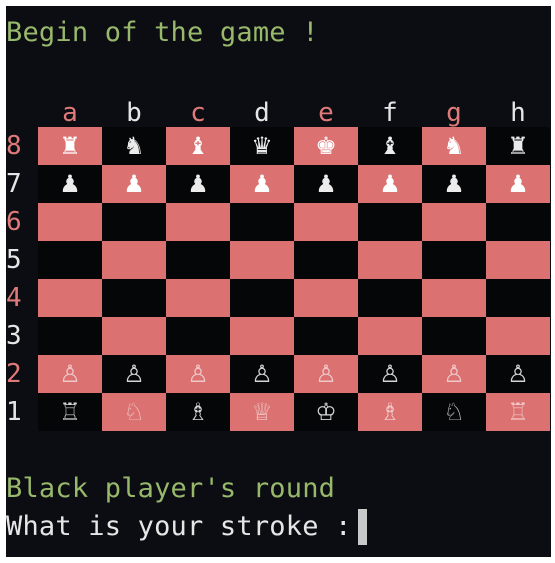 Image resolution: width=555 pixels, height=563 pixels. I want to click on square-d8: ♛, so click(262, 146).